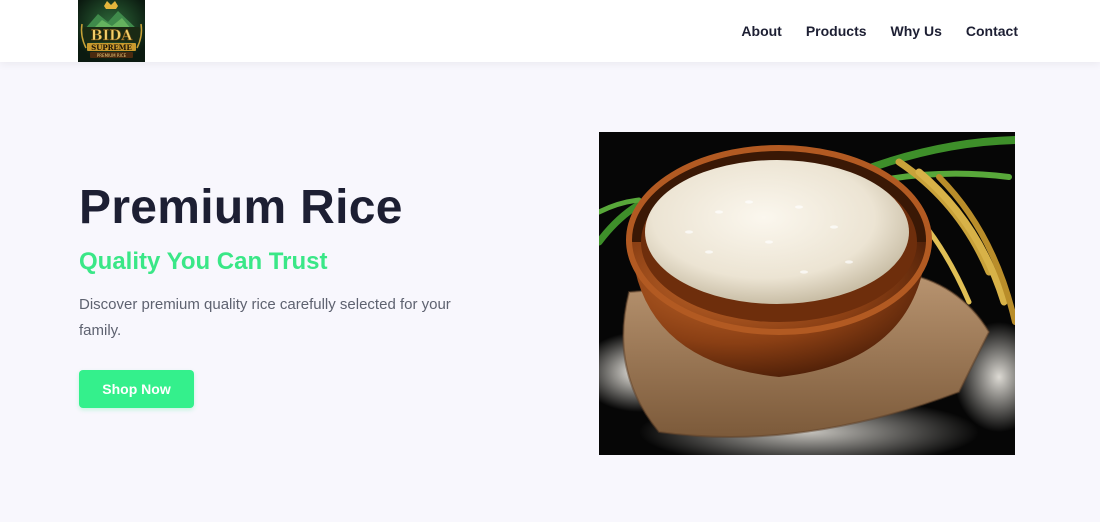 This screenshot has height=522, width=1100. What do you see at coordinates (203, 261) in the screenshot?
I see `hero-subtitle: Quality You Can Trust` at bounding box center [203, 261].